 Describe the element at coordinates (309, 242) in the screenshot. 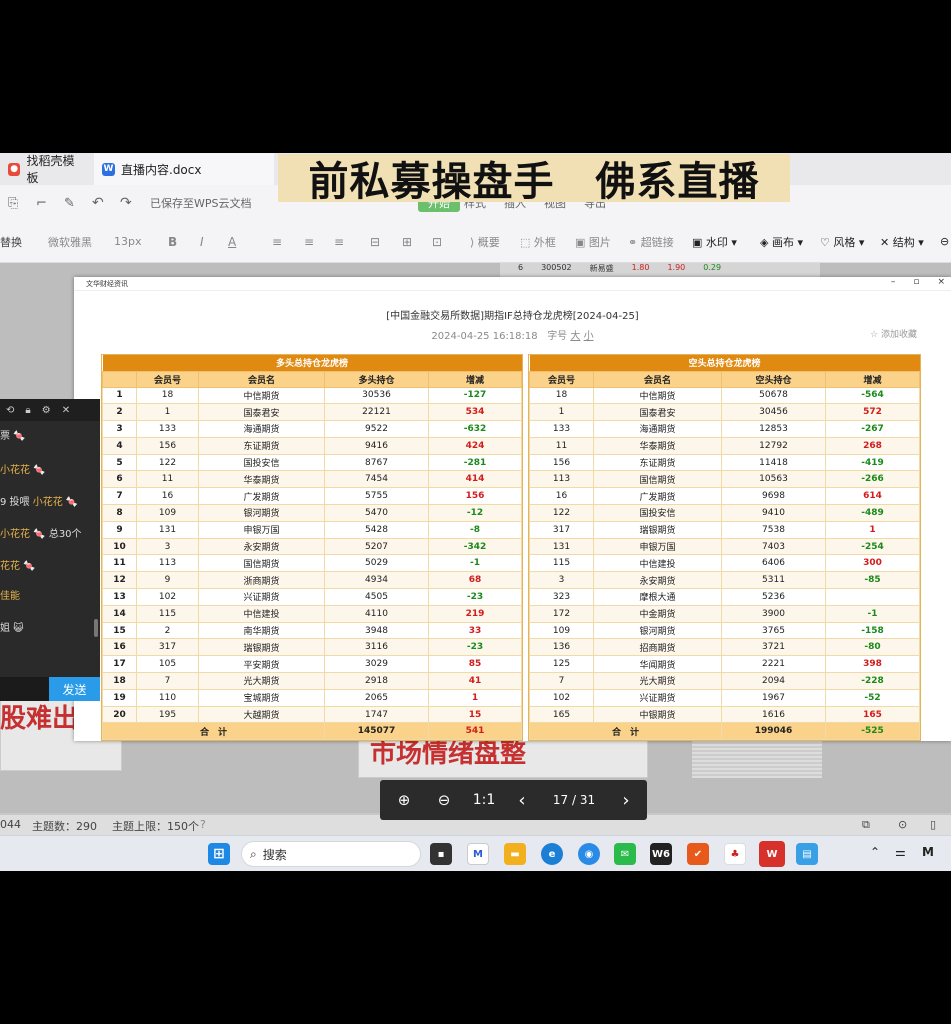

I see `align-center-icon: ≡` at that location.